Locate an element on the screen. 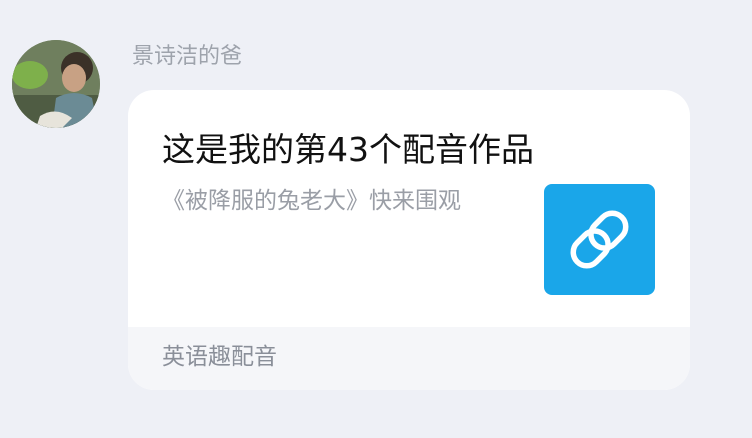 This screenshot has height=438, width=752. sender-avatar is located at coordinates (56, 84).